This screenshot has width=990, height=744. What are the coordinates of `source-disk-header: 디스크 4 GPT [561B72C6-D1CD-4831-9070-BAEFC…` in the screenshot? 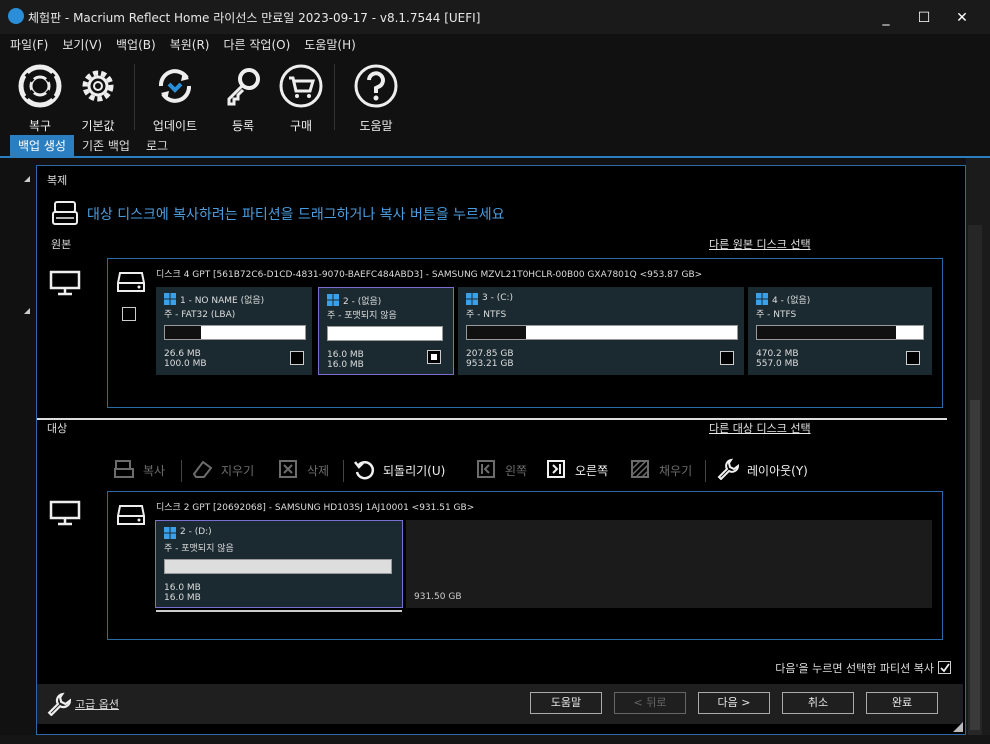 It's located at (429, 275).